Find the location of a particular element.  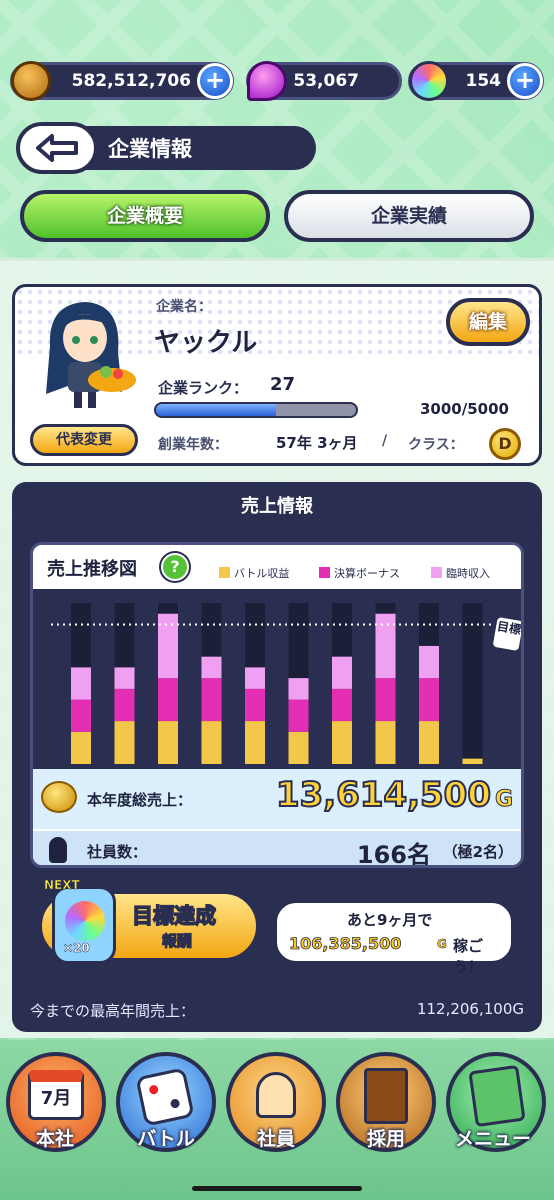

chart-header: 売上推移図 ? バトル収益 決算ボーナス 臨時収入 is located at coordinates (277, 567).